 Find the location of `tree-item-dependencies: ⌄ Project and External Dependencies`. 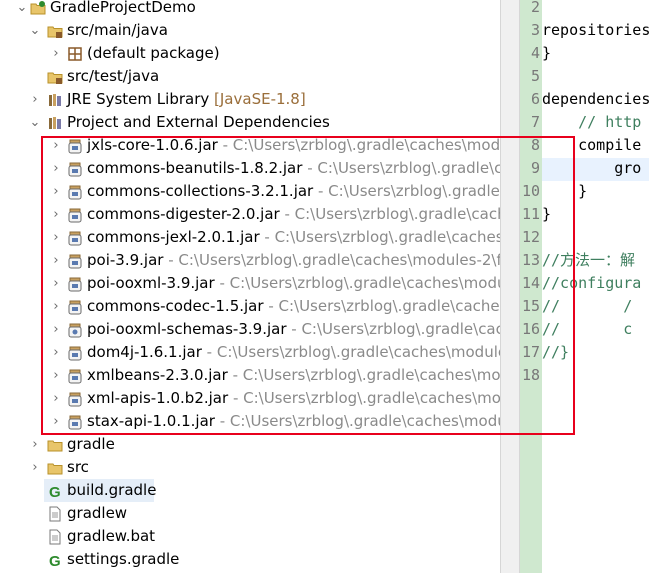

tree-item-dependencies: ⌄ Project and External Dependencies is located at coordinates (250, 122).